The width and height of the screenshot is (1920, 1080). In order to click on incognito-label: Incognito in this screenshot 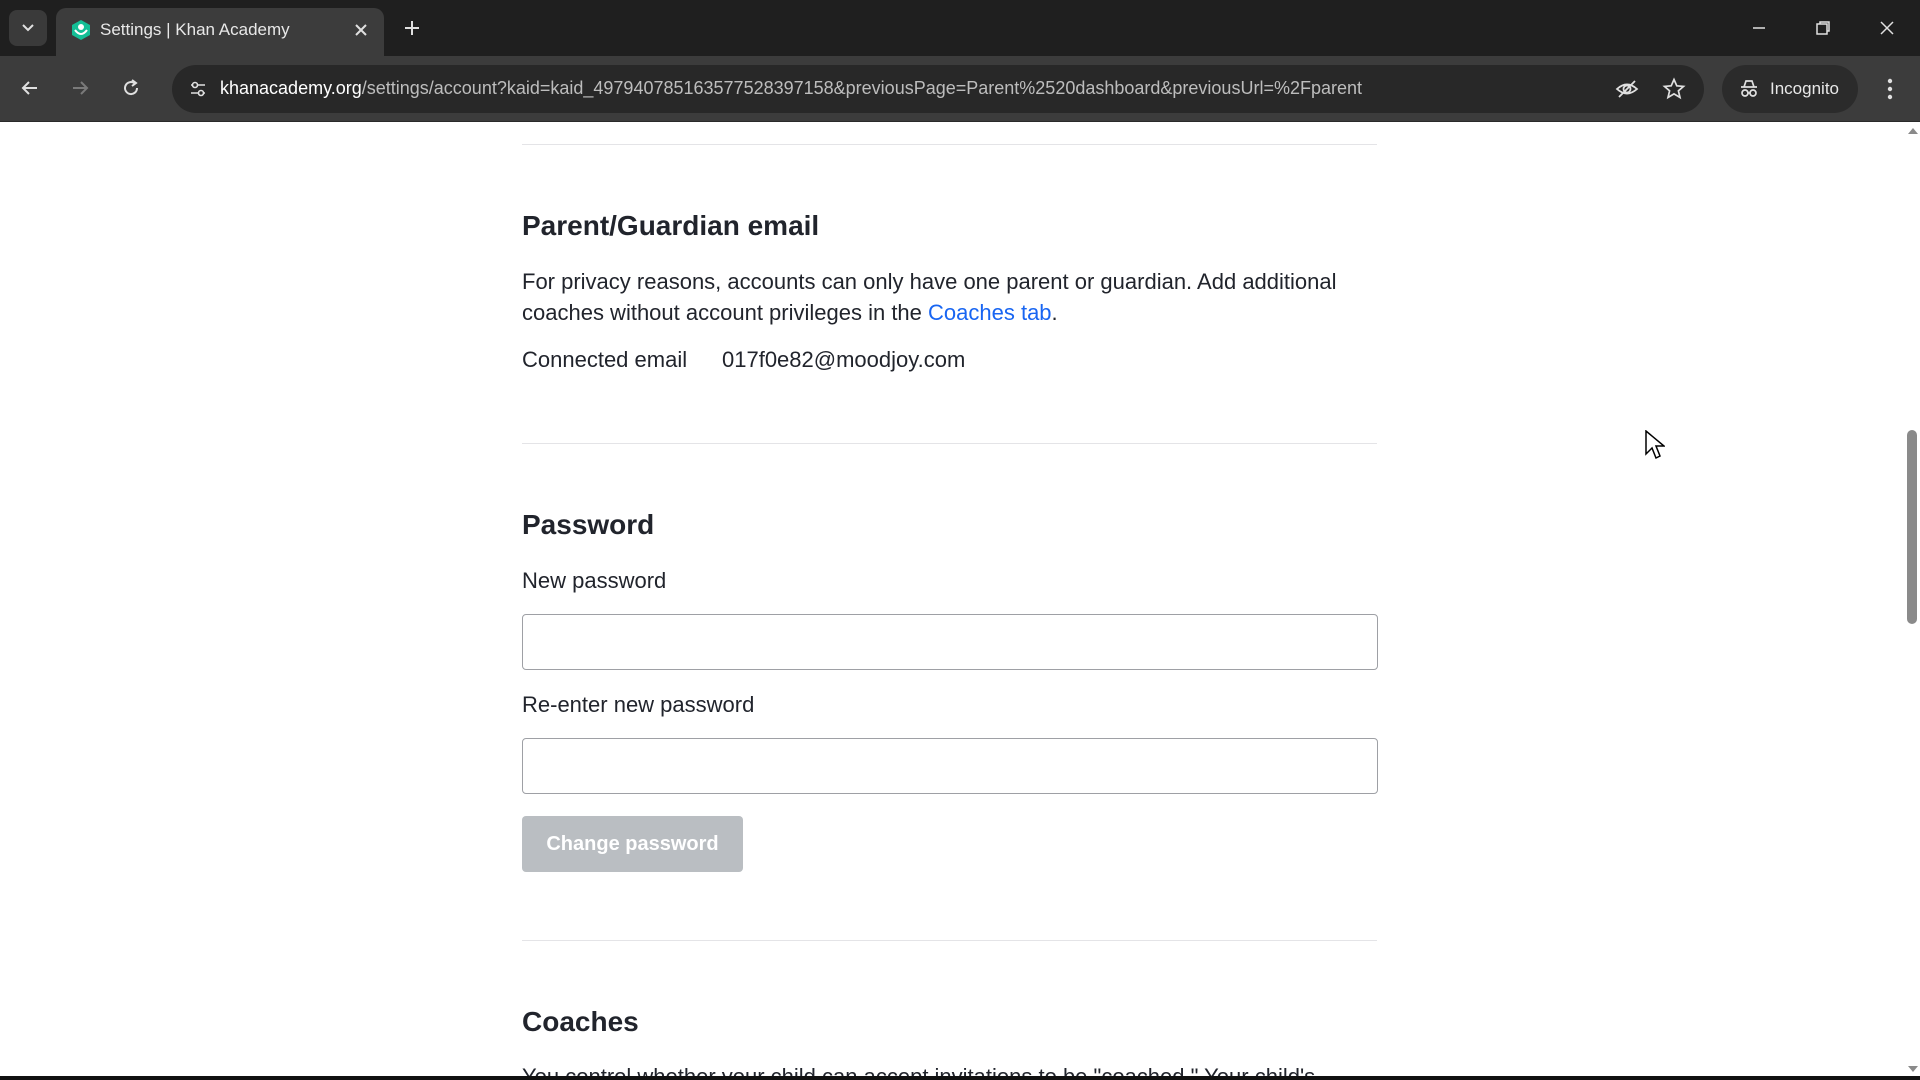, I will do `click(1804, 88)`.